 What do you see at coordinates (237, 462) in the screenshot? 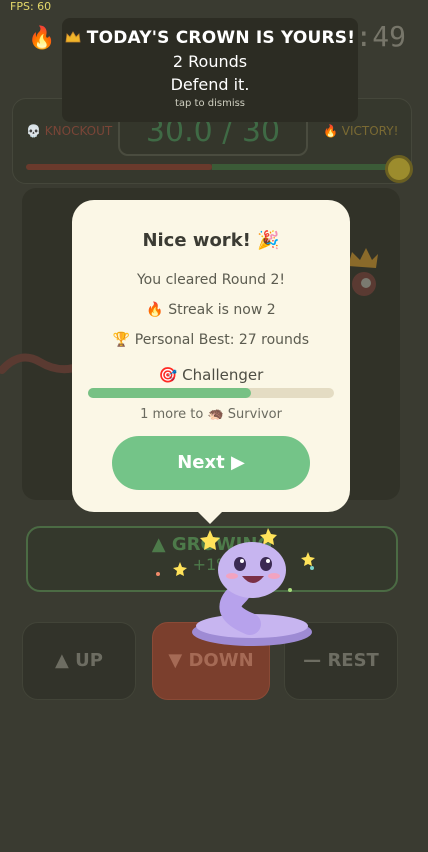
I see `play-icon: ▶` at bounding box center [237, 462].